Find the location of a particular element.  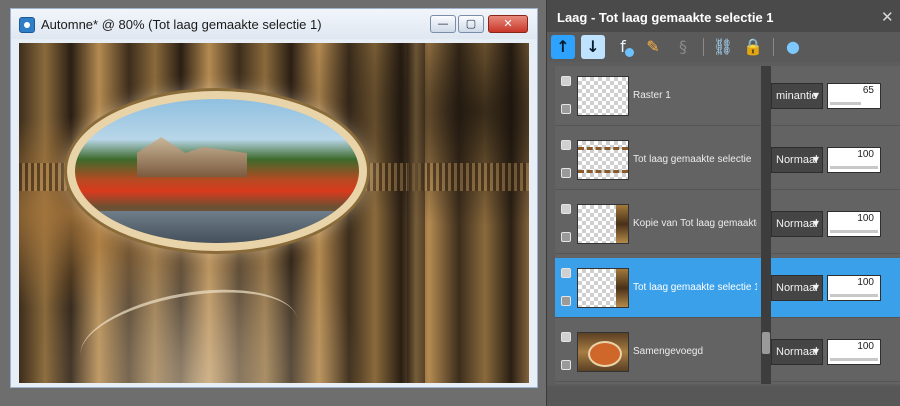

panel-bottom-bar is located at coordinates (723, 396).